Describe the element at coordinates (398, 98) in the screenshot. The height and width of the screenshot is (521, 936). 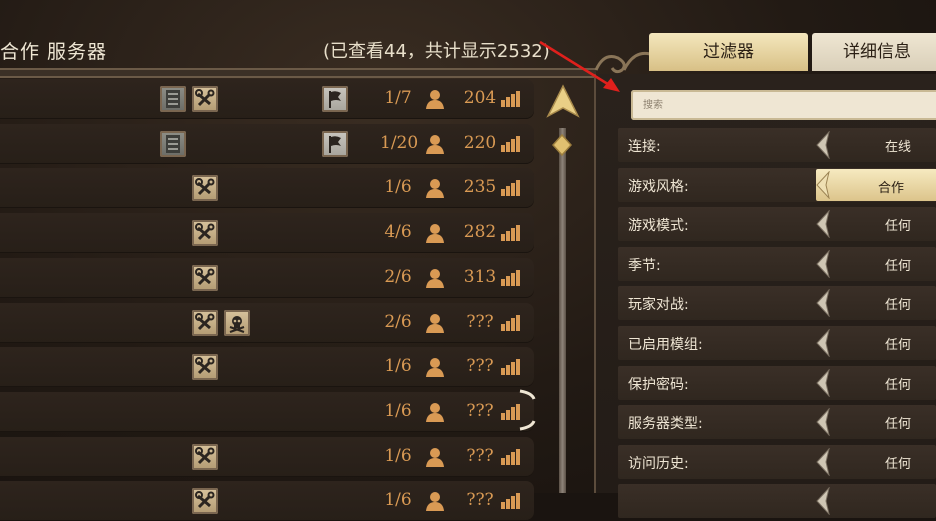
I see `player-count: 1/7` at that location.